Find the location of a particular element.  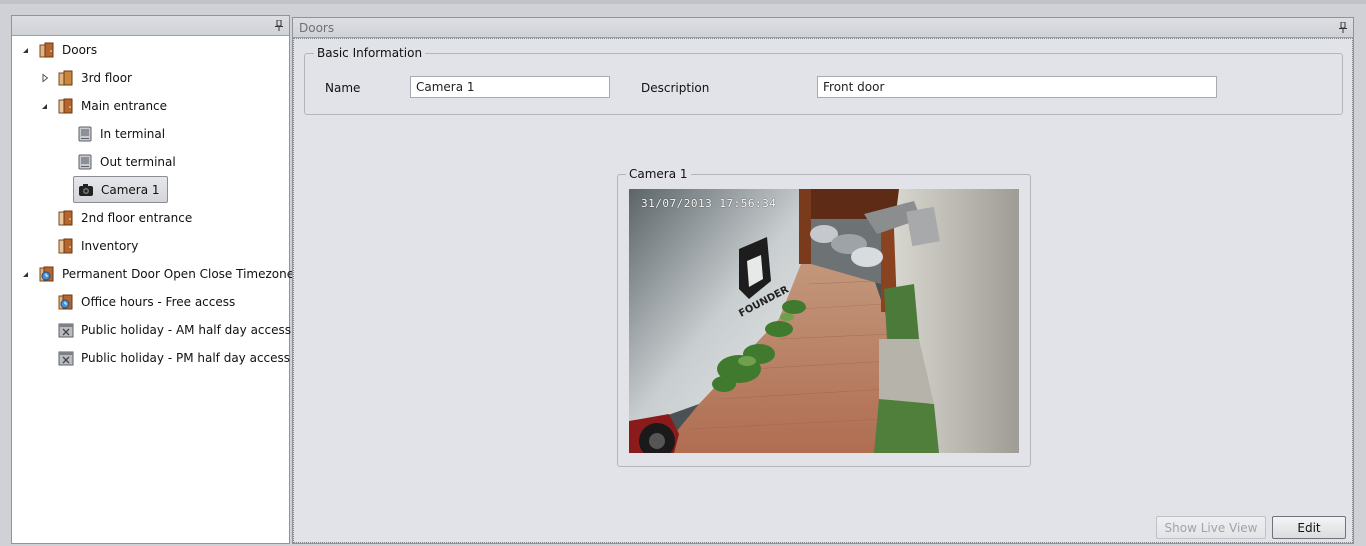

camera-feed: FOUNDER 31/07/2013 17:56:34 is located at coordinates (824, 321).